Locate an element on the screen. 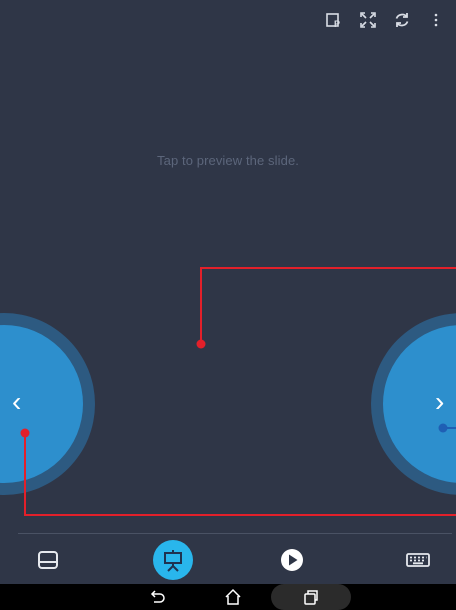 The image size is (456, 610). home-icon is located at coordinates (233, 596).